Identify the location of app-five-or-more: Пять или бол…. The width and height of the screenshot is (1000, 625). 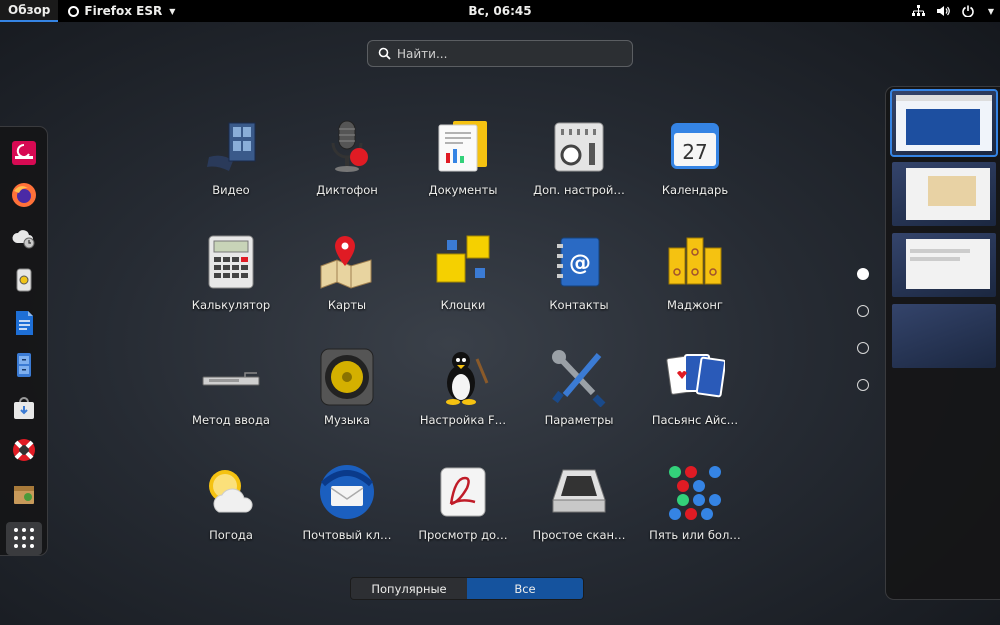
(695, 517).